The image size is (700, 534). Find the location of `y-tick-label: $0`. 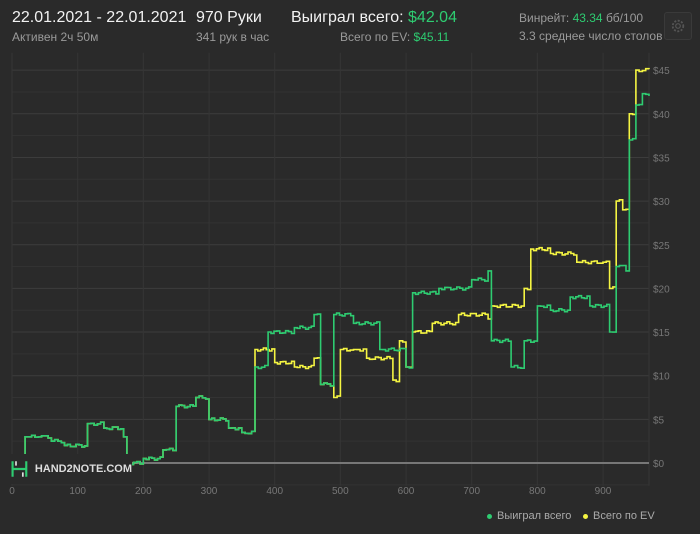

y-tick-label: $0 is located at coordinates (659, 464).